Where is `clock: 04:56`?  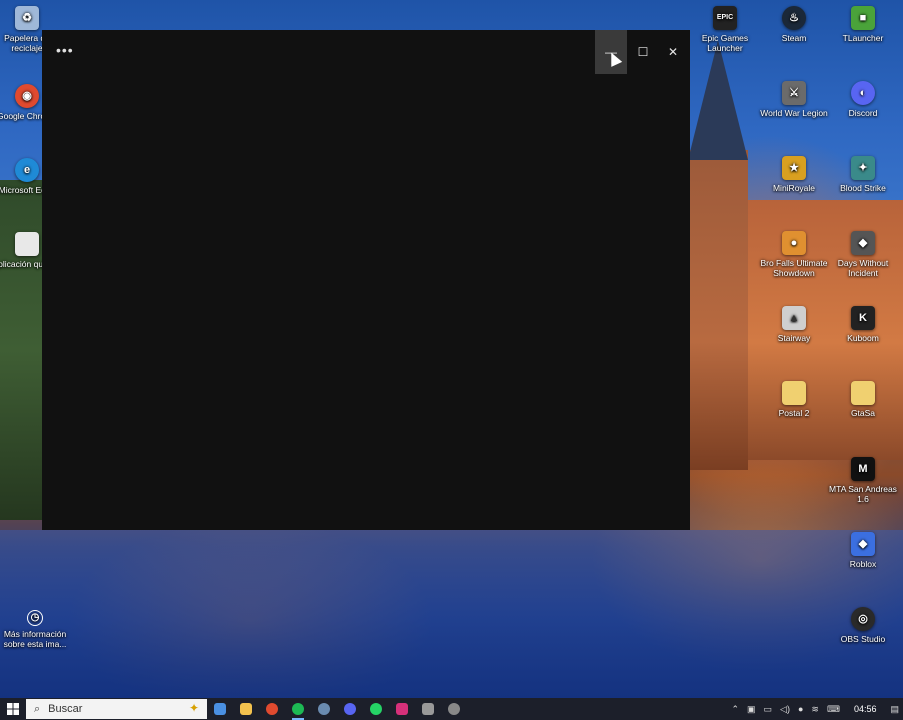 clock: 04:56 is located at coordinates (865, 709).